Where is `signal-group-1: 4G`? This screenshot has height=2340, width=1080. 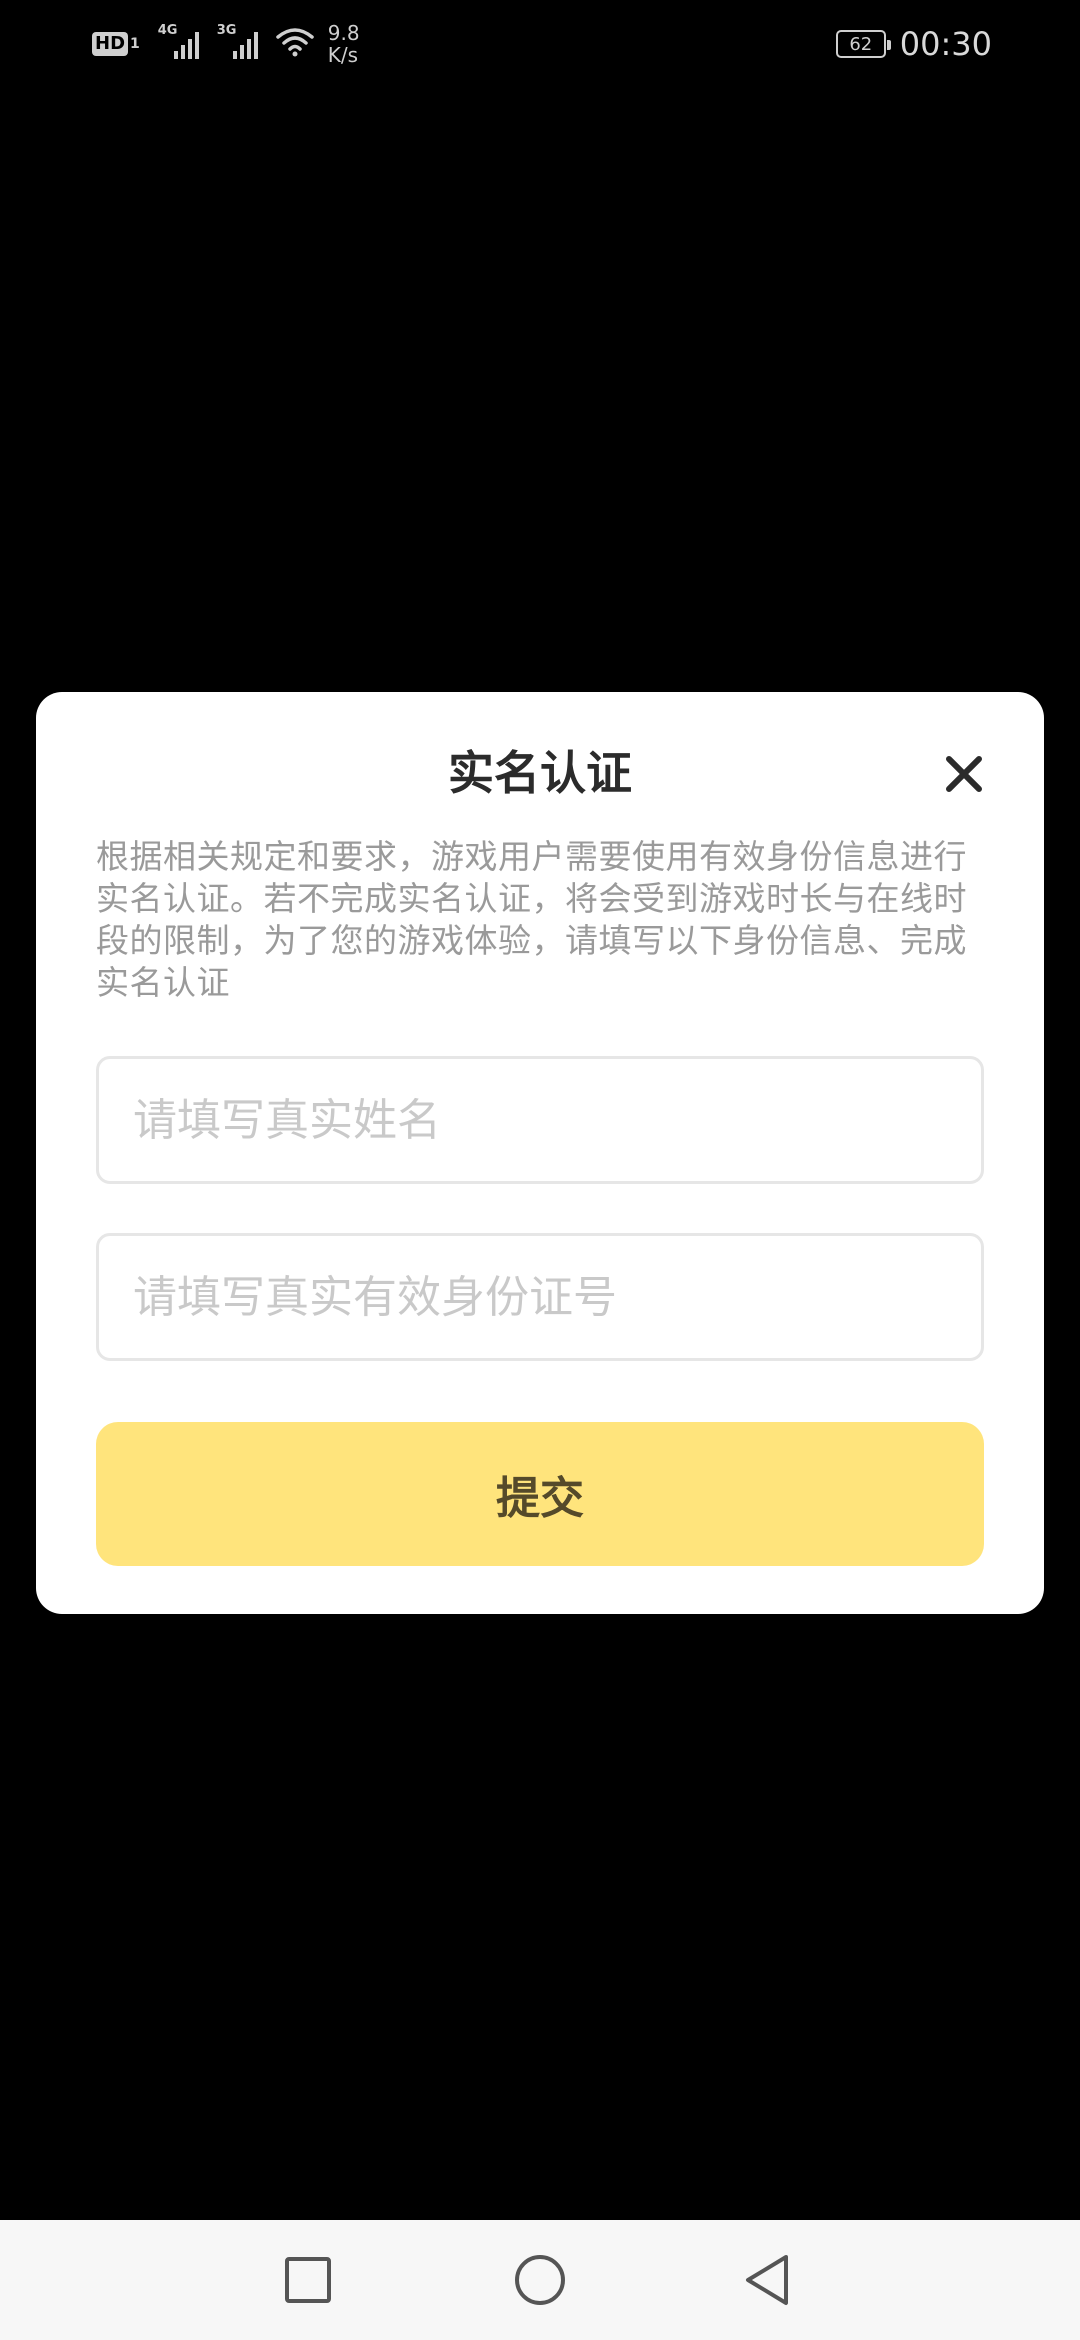
signal-group-1: 4G is located at coordinates (178, 41).